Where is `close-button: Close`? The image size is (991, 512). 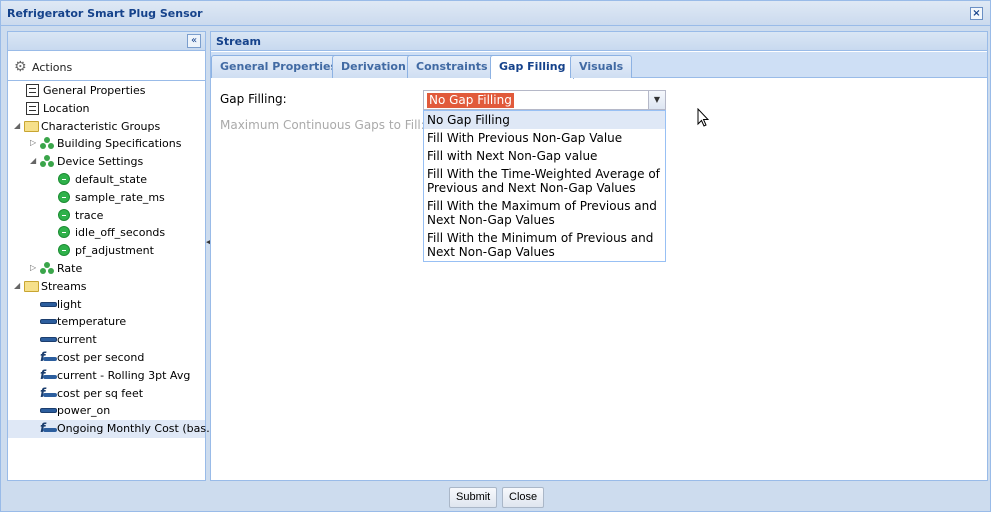
close-button: Close is located at coordinates (523, 497).